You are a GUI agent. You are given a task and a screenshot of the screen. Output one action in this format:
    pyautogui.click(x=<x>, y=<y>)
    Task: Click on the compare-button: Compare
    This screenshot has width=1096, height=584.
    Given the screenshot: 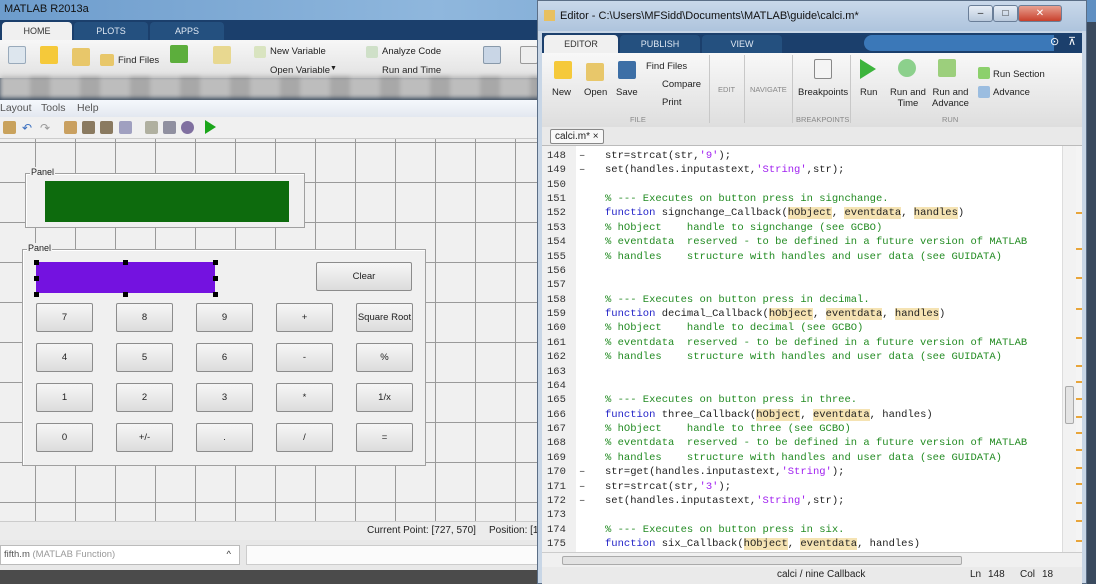 What is the action you would take?
    pyautogui.click(x=681, y=84)
    